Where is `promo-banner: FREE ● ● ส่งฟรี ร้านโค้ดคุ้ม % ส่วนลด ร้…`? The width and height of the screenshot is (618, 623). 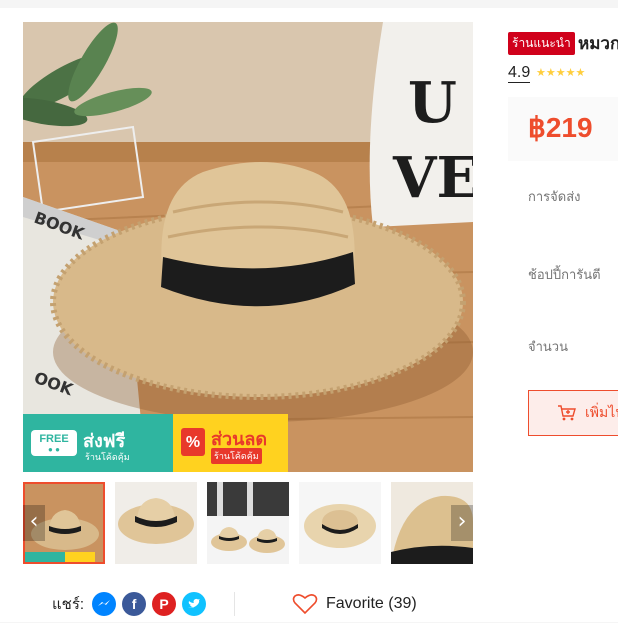
promo-banner: FREE ● ● ส่งฟรี ร้านโค้ดคุ้ม % ส่วนลด ร้… is located at coordinates (155, 443).